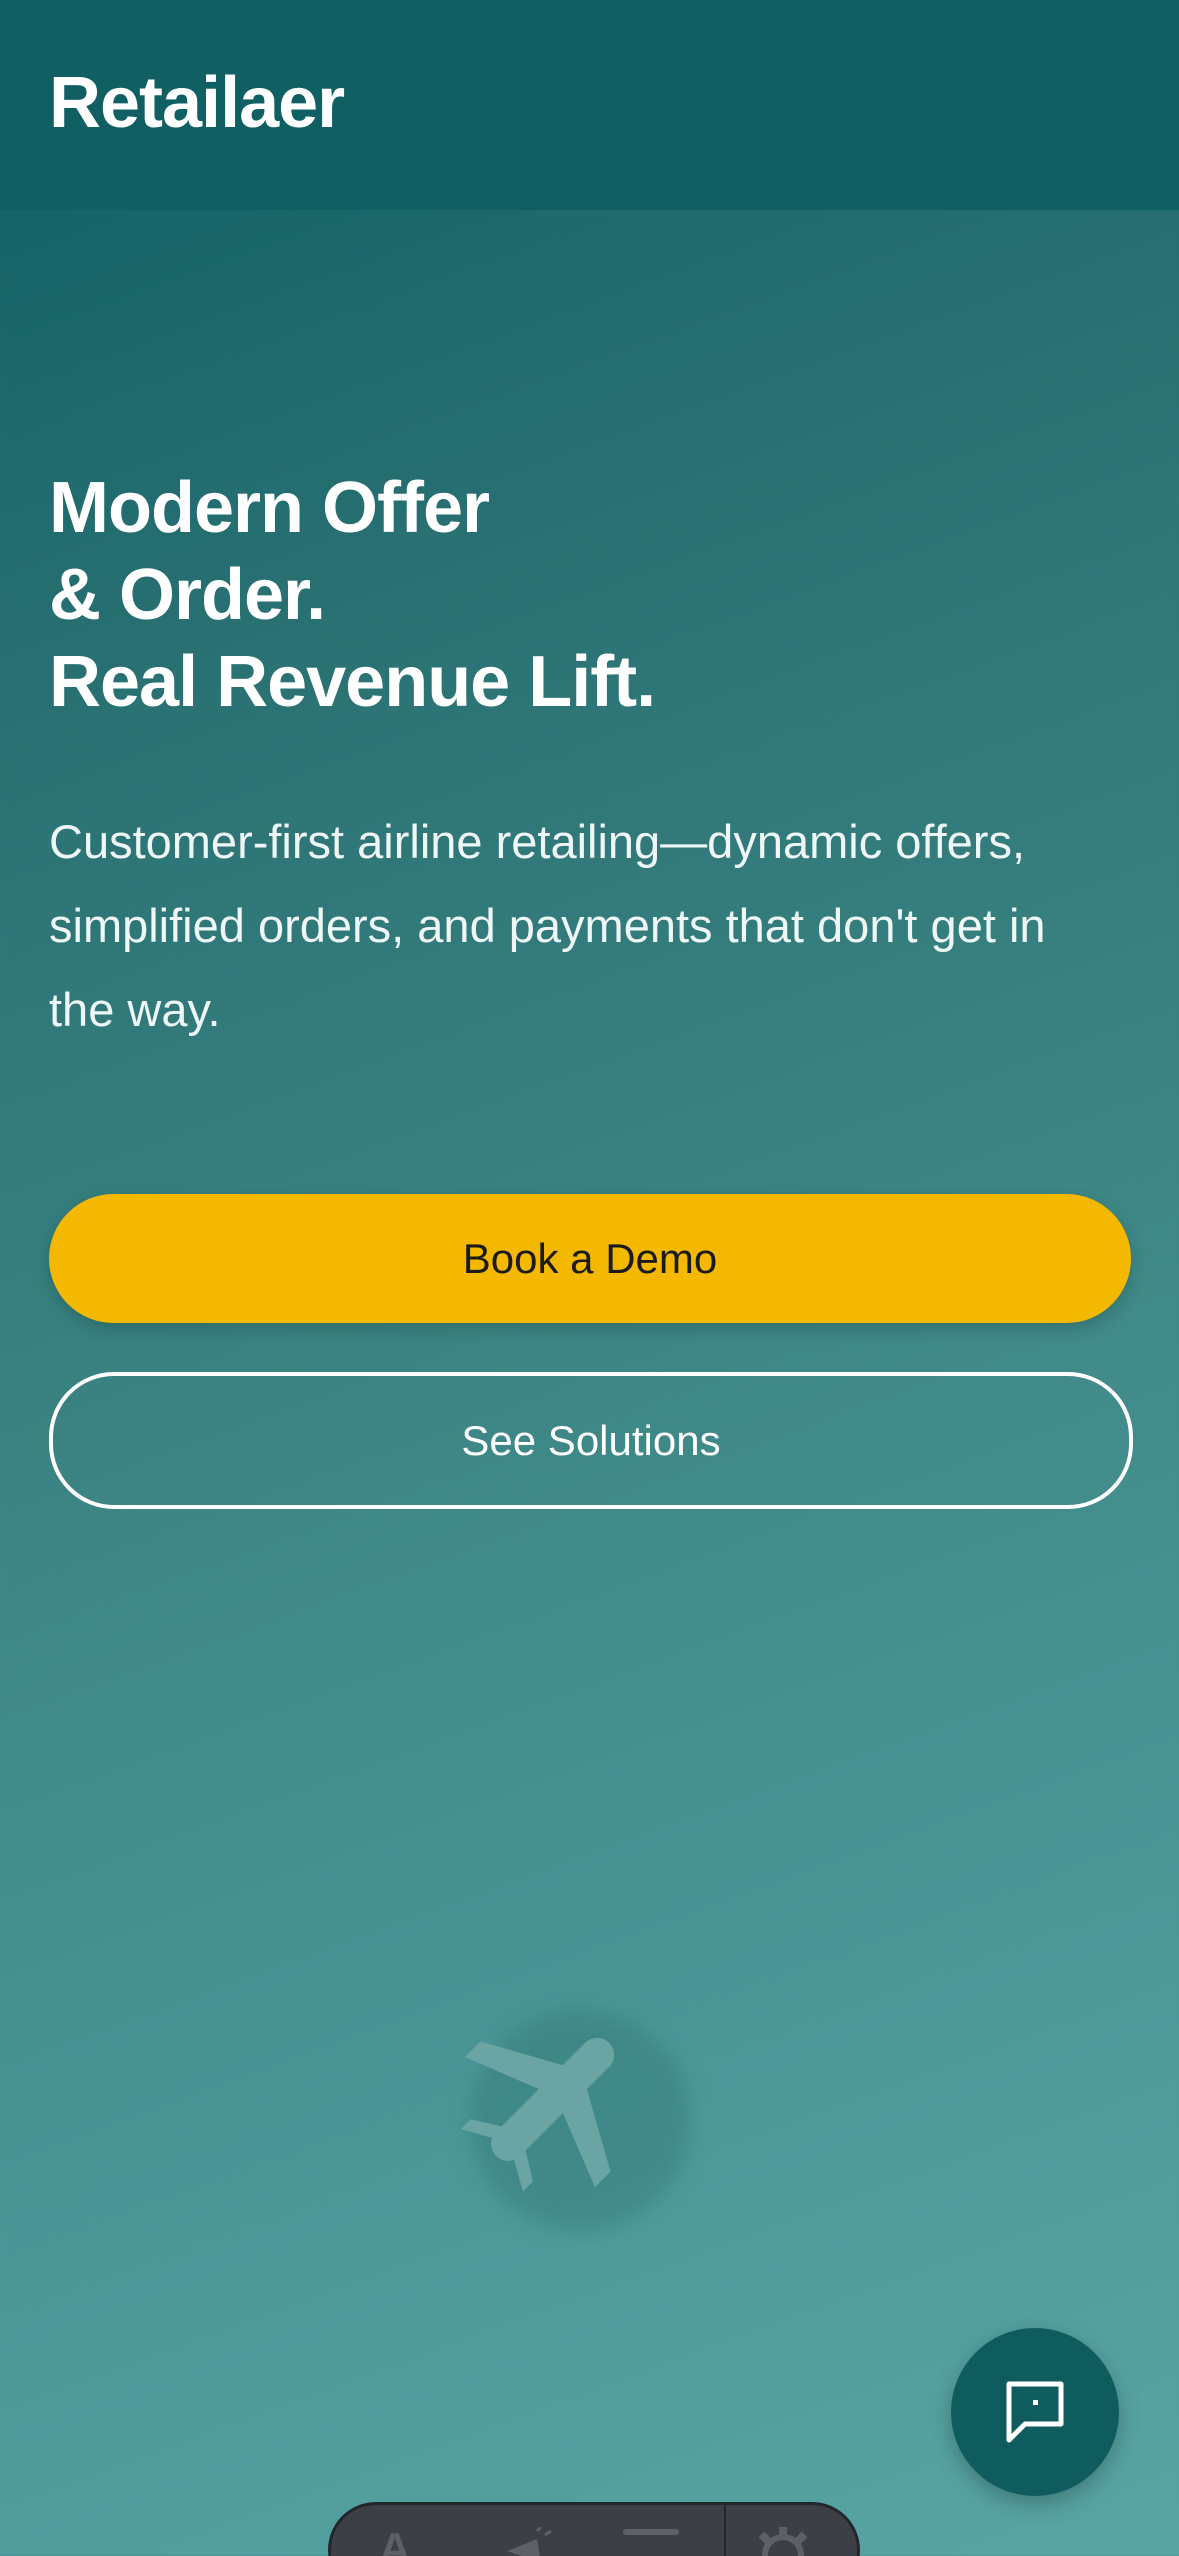 The height and width of the screenshot is (2556, 1179). What do you see at coordinates (395, 2541) in the screenshot?
I see `text-format-icon: A` at bounding box center [395, 2541].